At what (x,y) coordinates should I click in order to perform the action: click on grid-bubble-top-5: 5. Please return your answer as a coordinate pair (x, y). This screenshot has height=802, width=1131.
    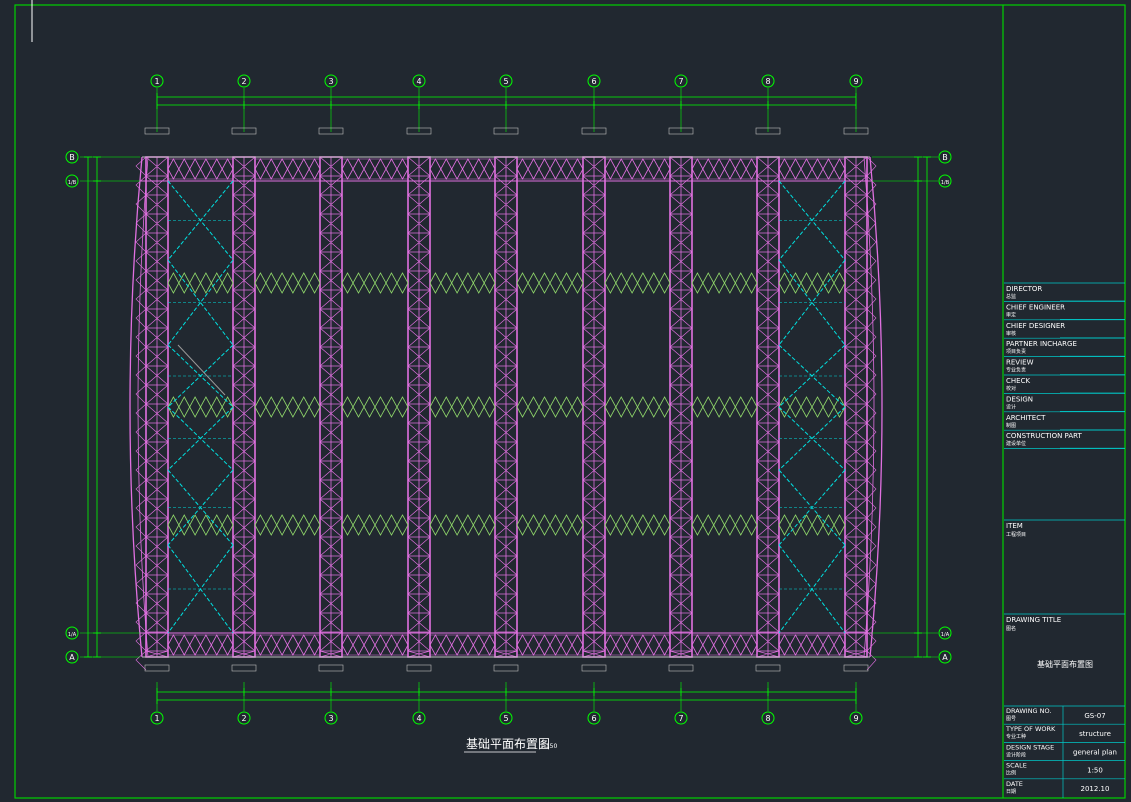
    Looking at the image, I should click on (506, 81).